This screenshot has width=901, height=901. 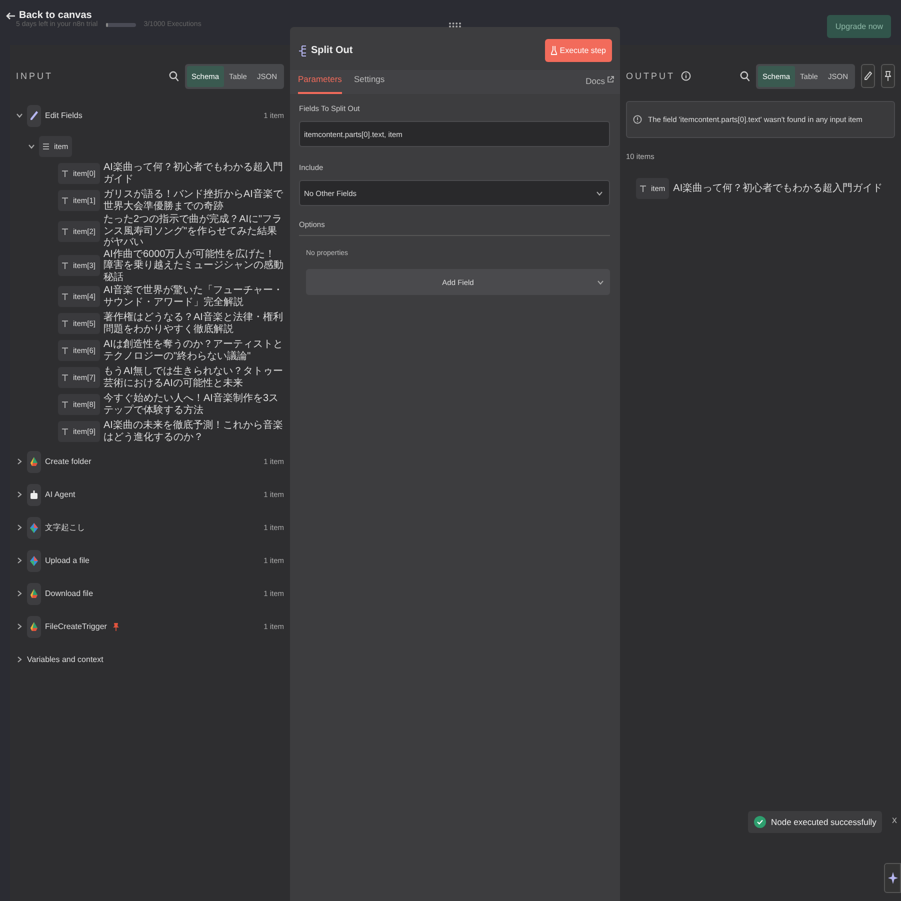 I want to click on variables-section: Variables and context, so click(x=65, y=659).